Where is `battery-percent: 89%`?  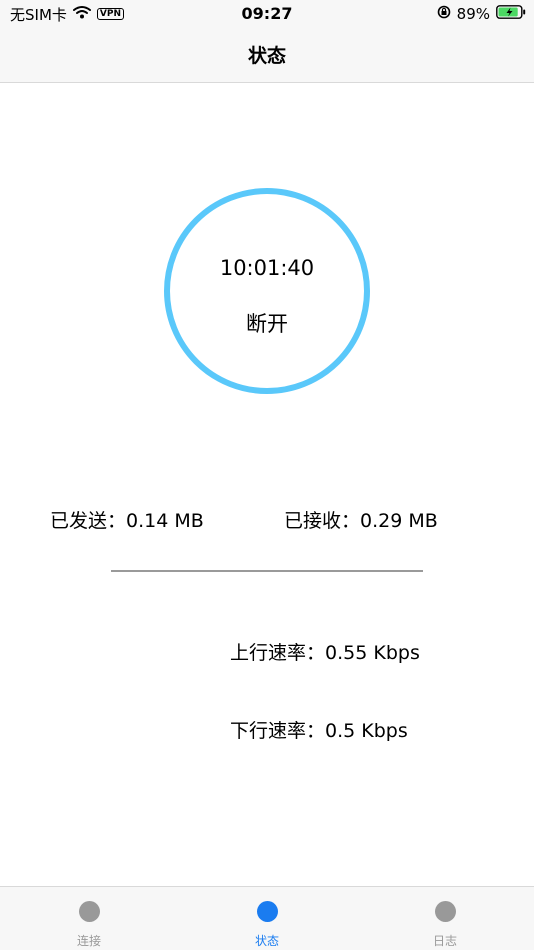
battery-percent: 89% is located at coordinates (473, 14).